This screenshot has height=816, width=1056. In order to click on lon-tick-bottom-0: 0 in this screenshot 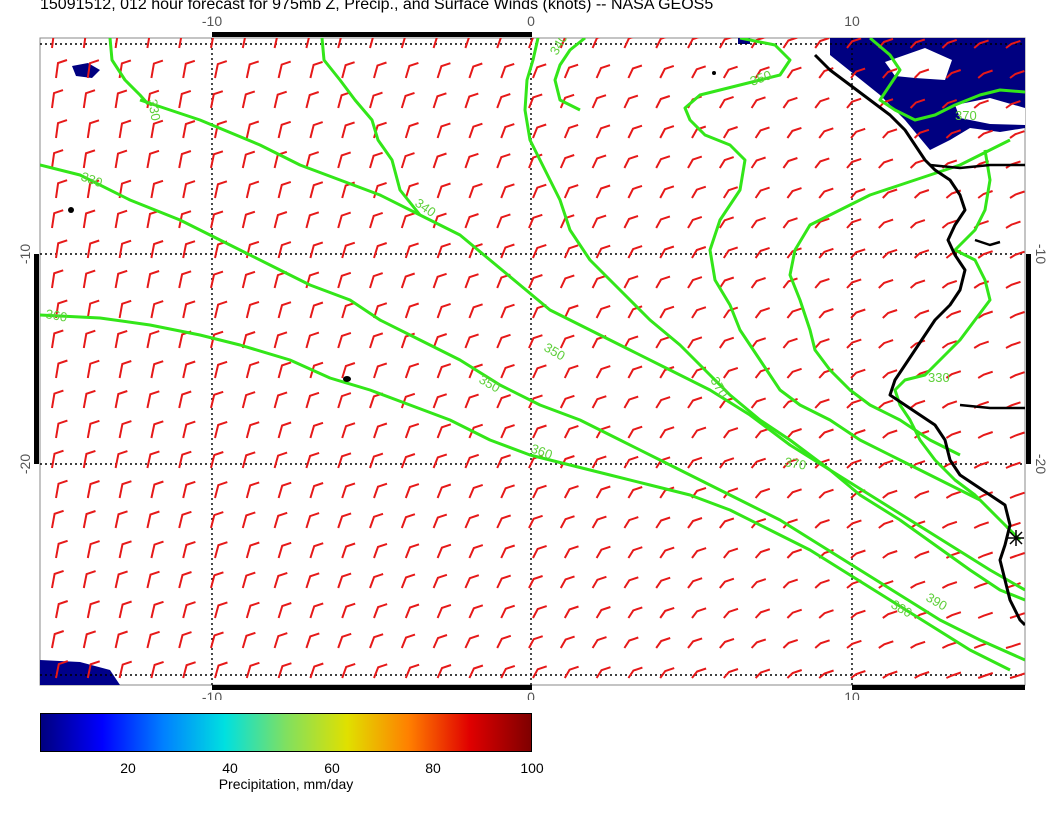, I will do `click(531, 694)`.